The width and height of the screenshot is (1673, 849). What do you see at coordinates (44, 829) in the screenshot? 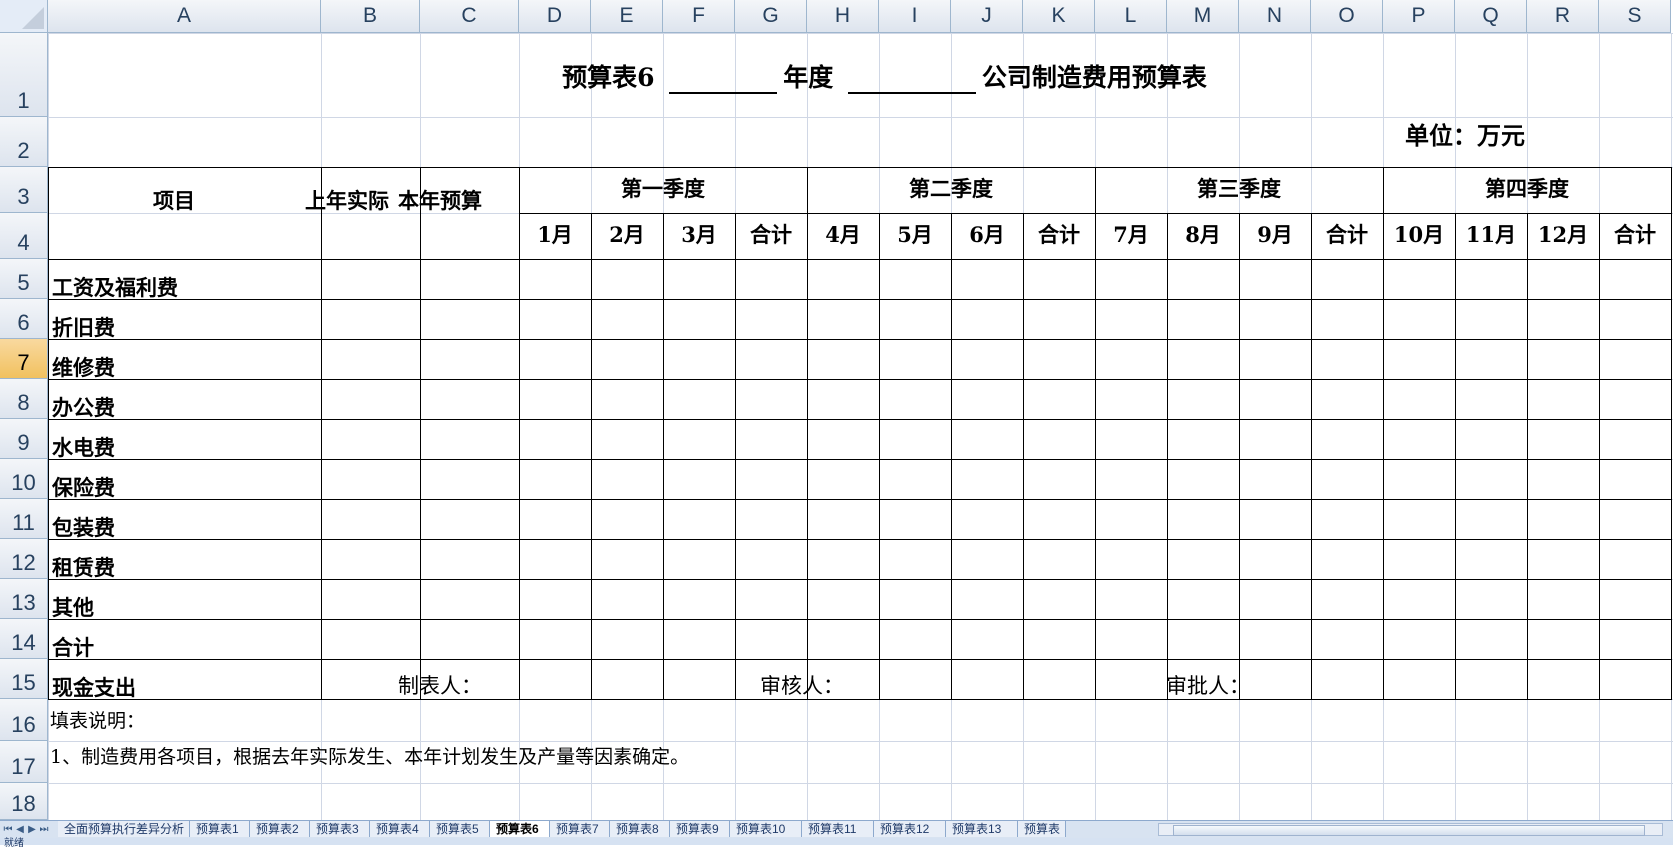
I see `last-sheet-icon: ⏭` at bounding box center [44, 829].